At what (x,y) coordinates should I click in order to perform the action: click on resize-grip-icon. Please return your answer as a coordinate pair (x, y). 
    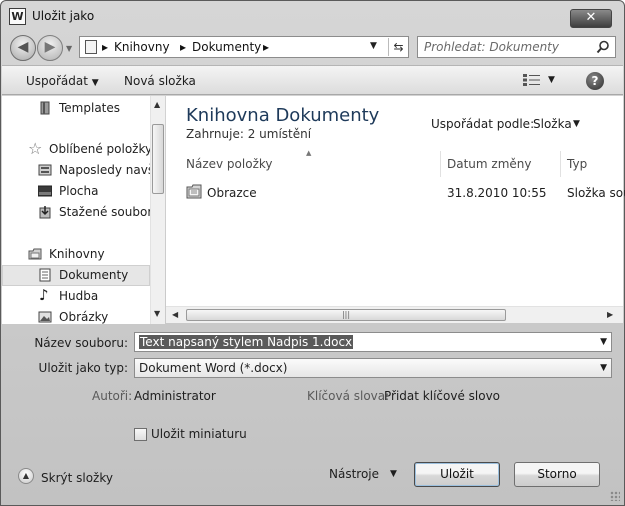
    Looking at the image, I should click on (615, 496).